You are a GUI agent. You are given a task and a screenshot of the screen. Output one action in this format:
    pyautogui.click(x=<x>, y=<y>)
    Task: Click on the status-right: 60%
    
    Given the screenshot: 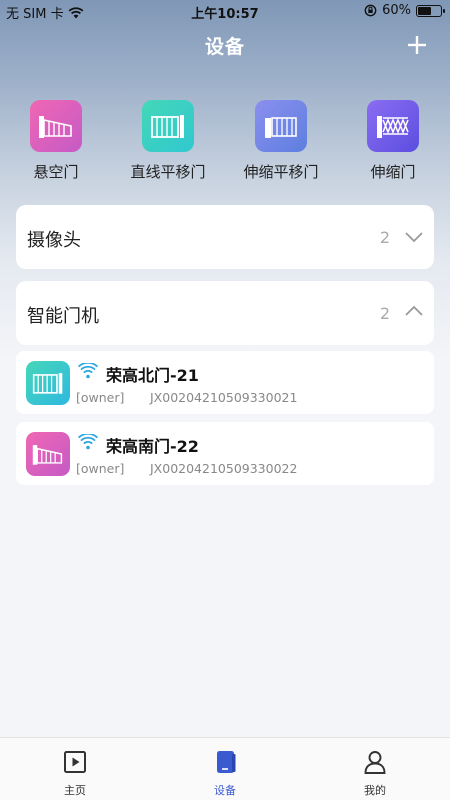 What is the action you would take?
    pyautogui.click(x=404, y=10)
    